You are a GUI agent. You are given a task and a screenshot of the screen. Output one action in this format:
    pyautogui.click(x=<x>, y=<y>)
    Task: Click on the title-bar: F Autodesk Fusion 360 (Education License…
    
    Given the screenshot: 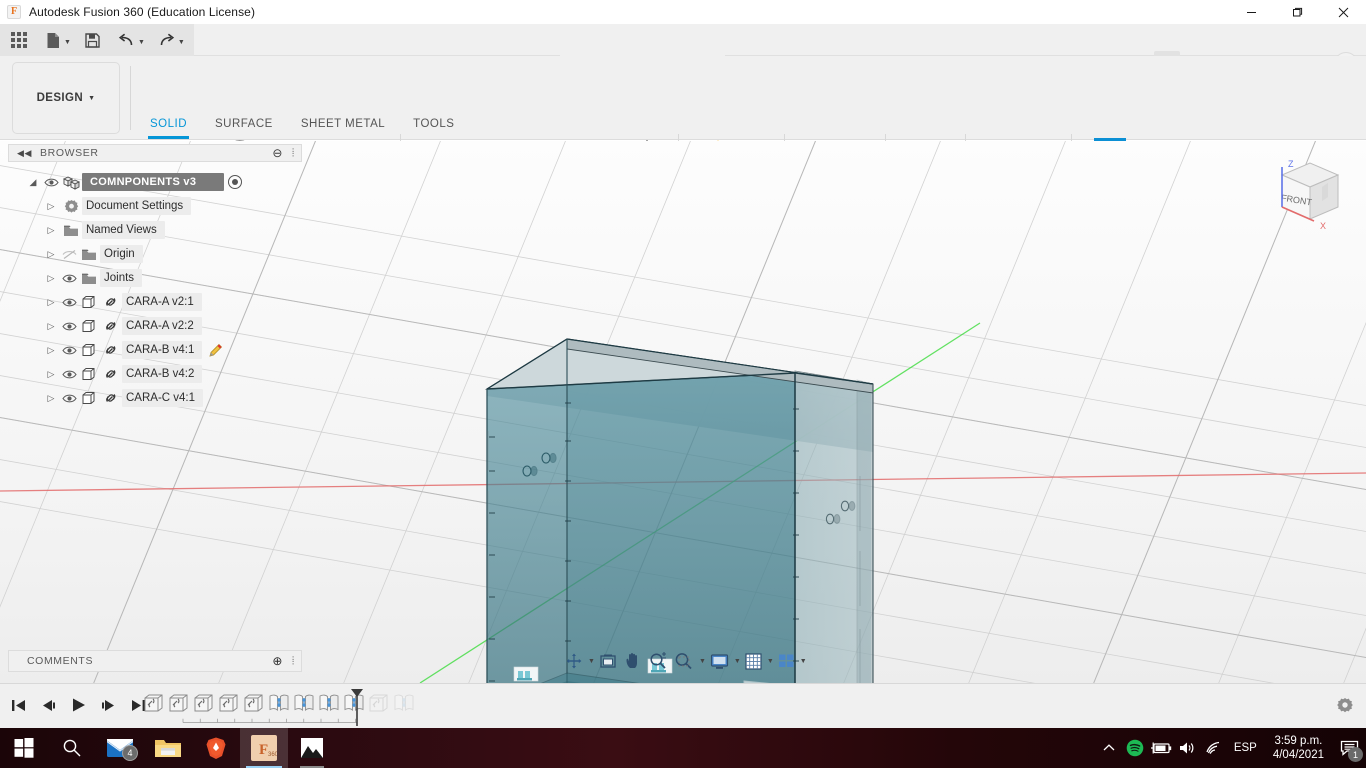 What is the action you would take?
    pyautogui.click(x=683, y=12)
    